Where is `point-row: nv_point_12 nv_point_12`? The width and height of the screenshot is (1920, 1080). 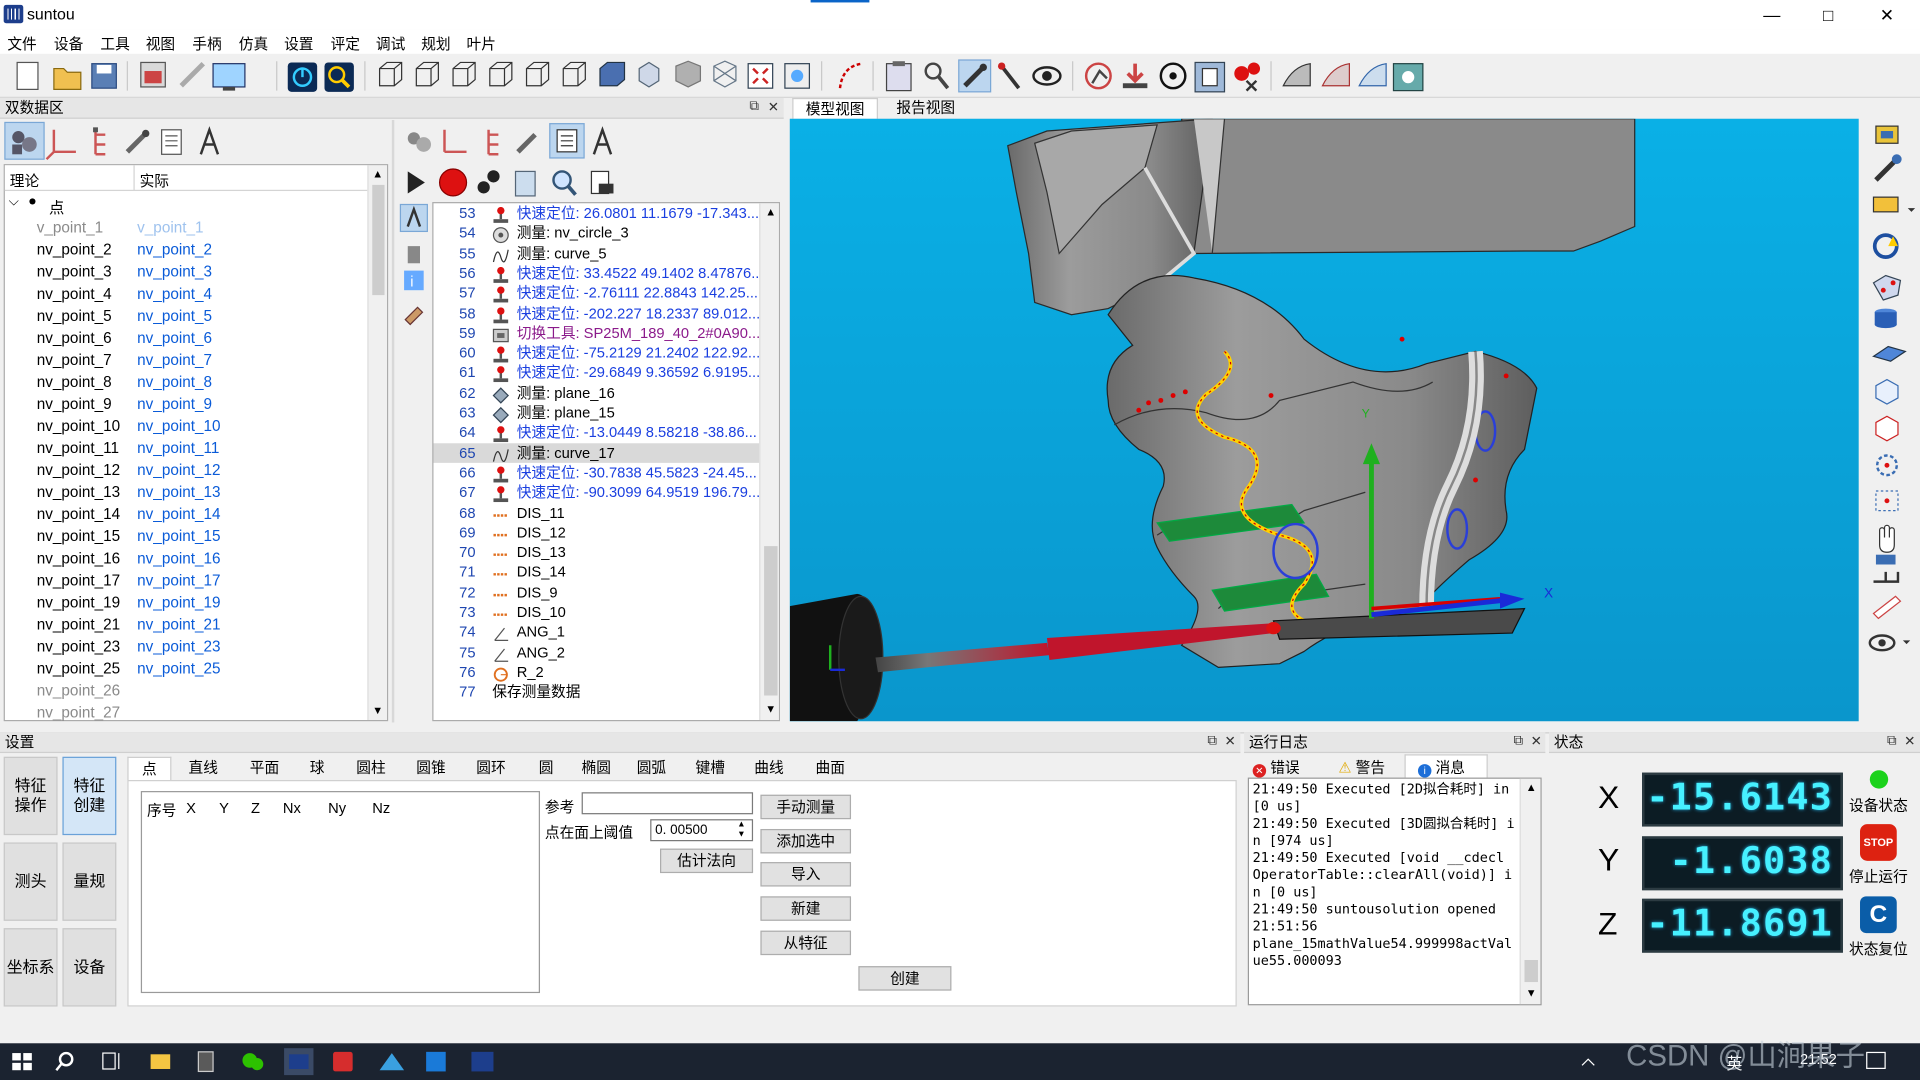
point-row: nv_point_12 nv_point_12 is located at coordinates (186, 470).